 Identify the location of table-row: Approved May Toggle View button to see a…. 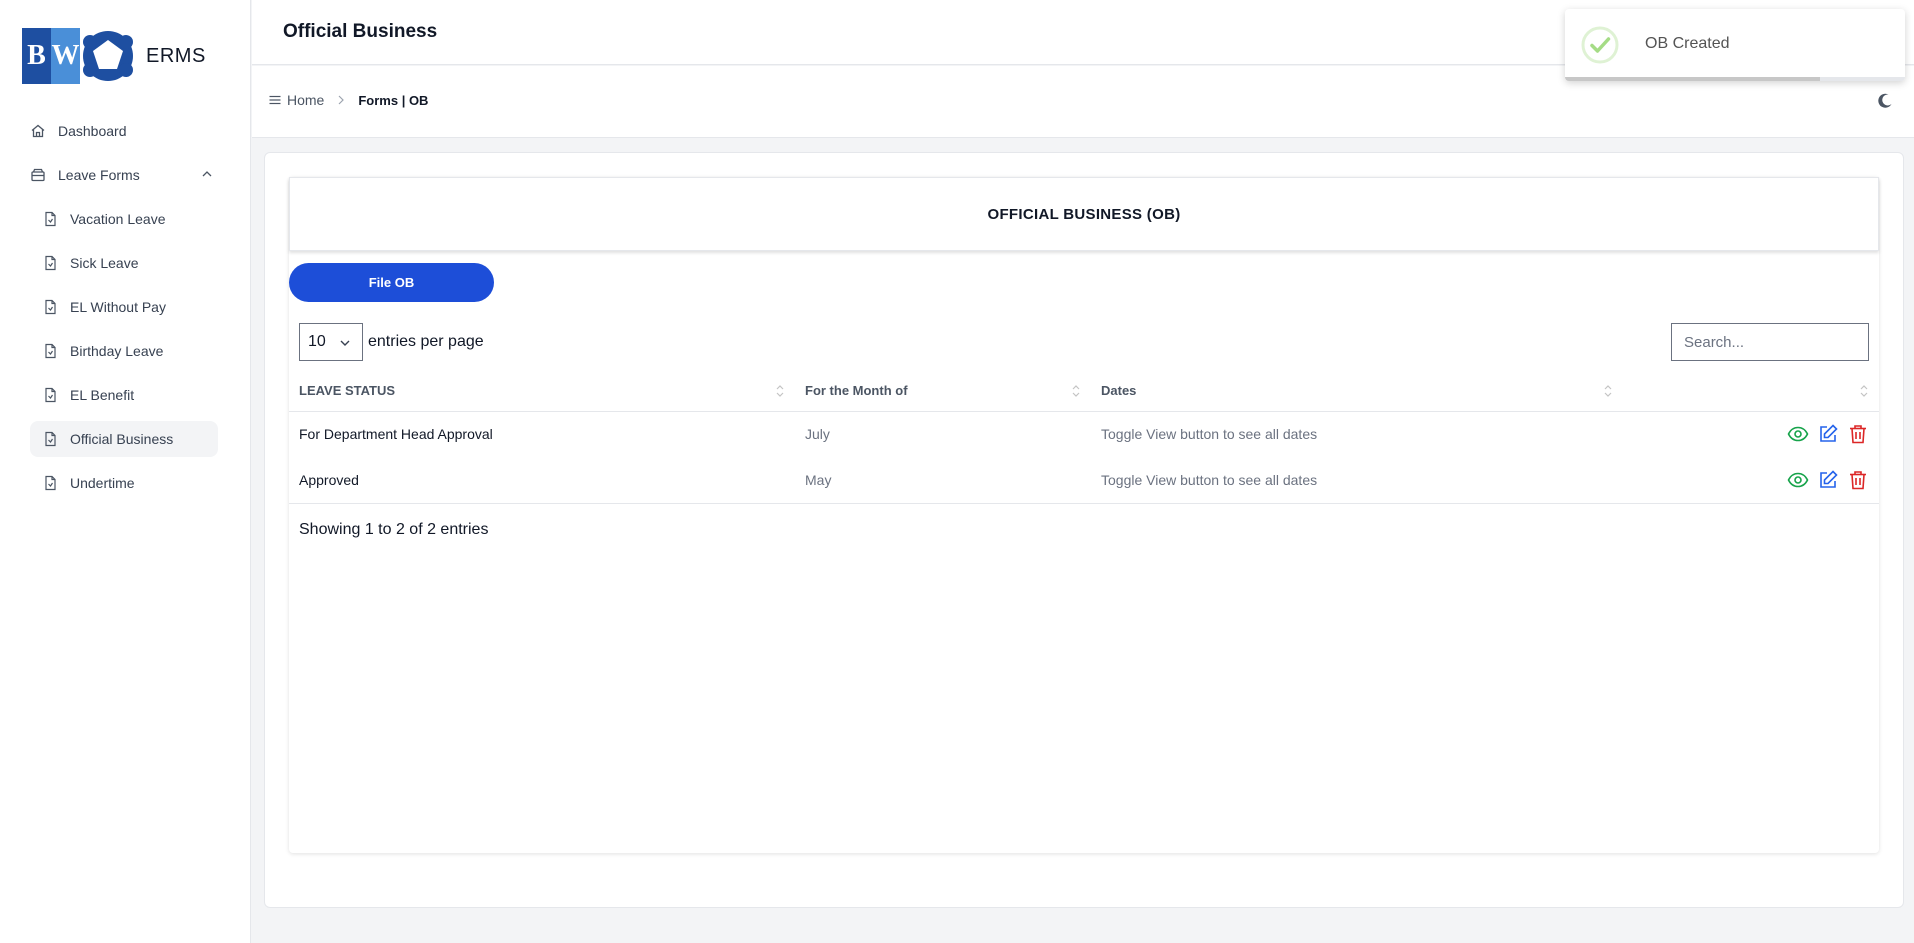
(1084, 480).